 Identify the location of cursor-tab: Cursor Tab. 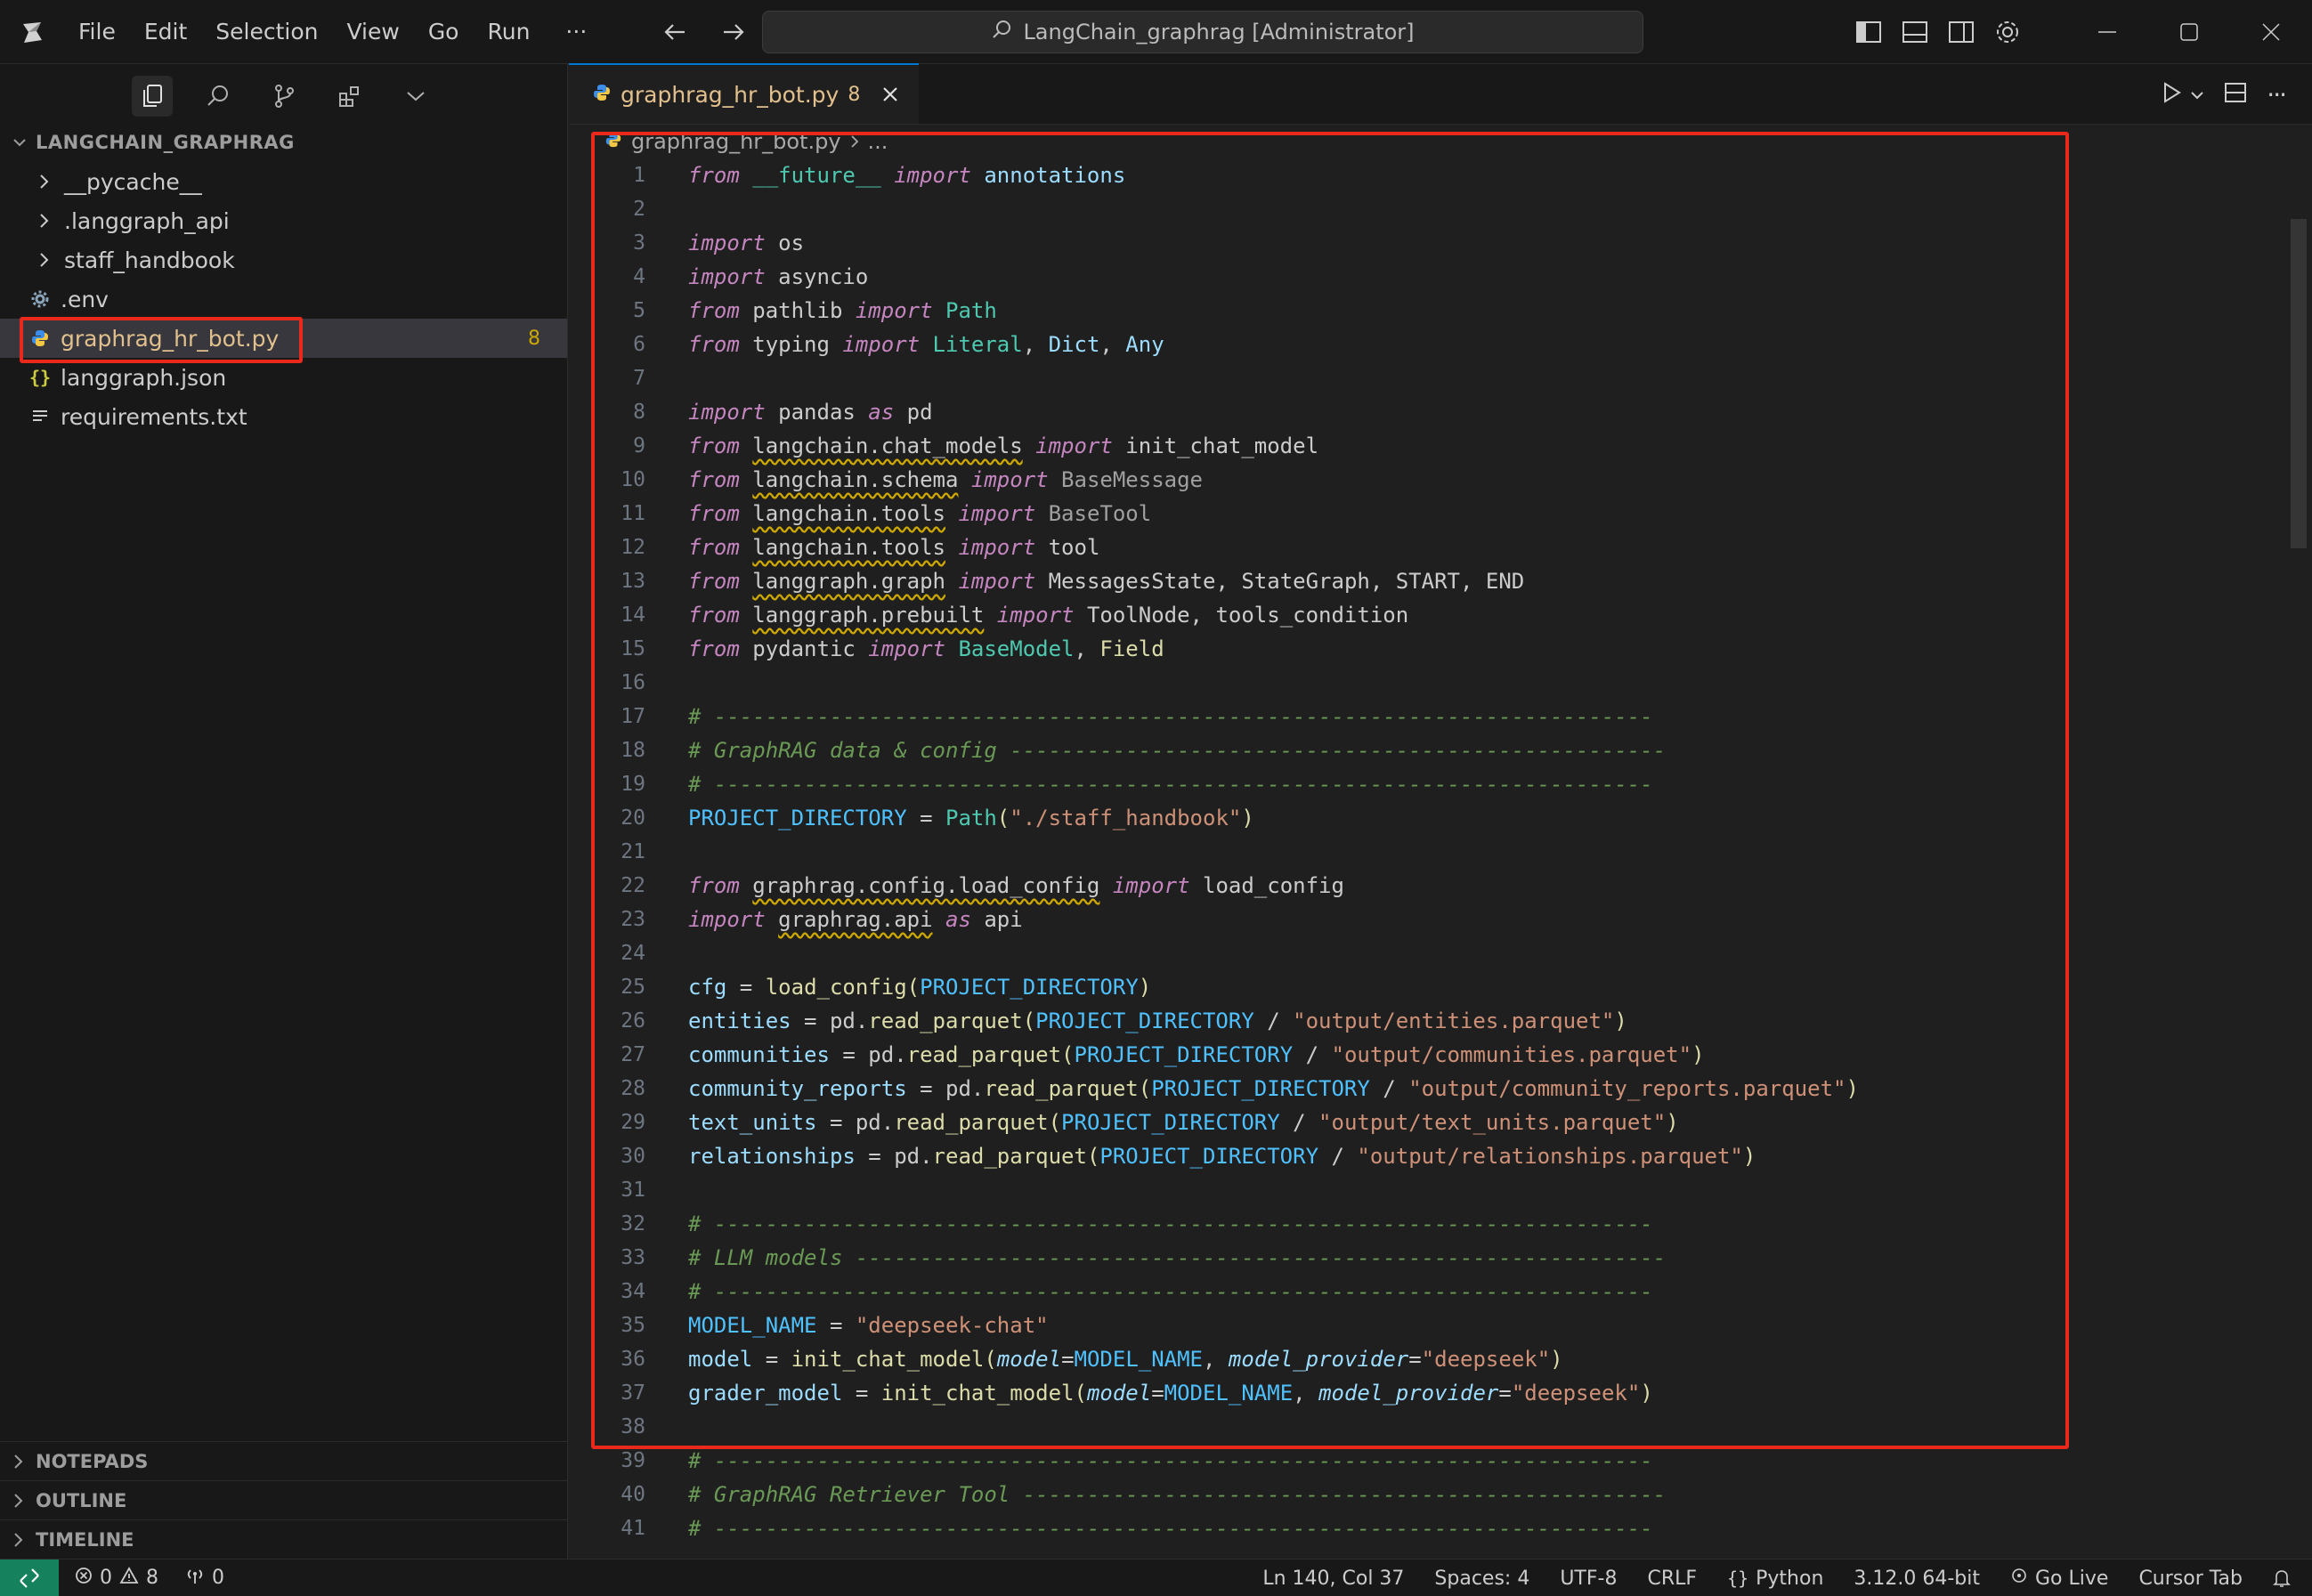
(2190, 1579).